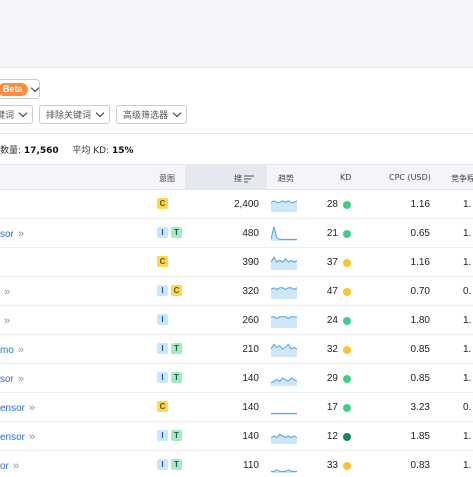 The height and width of the screenshot is (477, 473). What do you see at coordinates (4, 466) in the screenshot?
I see `keyword-text: or` at bounding box center [4, 466].